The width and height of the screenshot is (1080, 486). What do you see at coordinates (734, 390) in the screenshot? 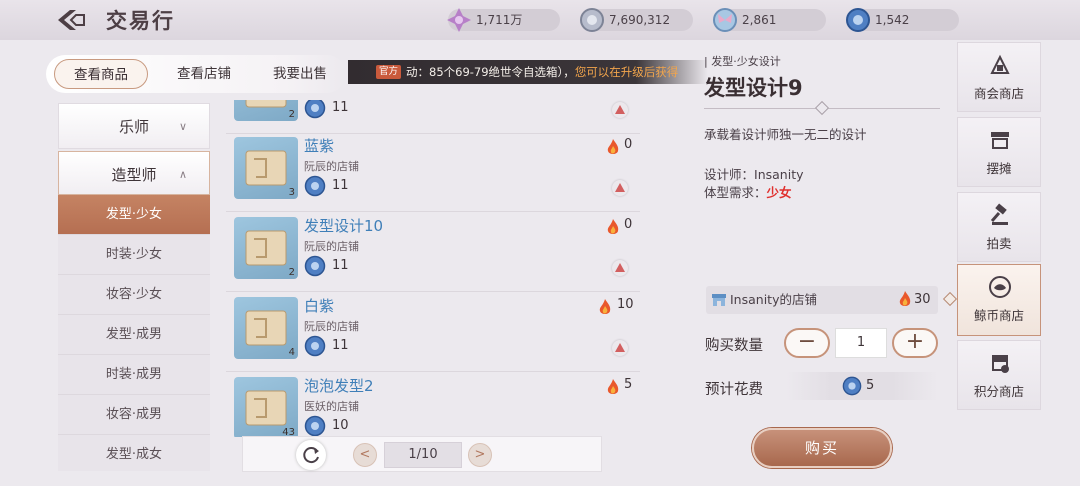
I see `cost-label: 预计花费` at bounding box center [734, 390].